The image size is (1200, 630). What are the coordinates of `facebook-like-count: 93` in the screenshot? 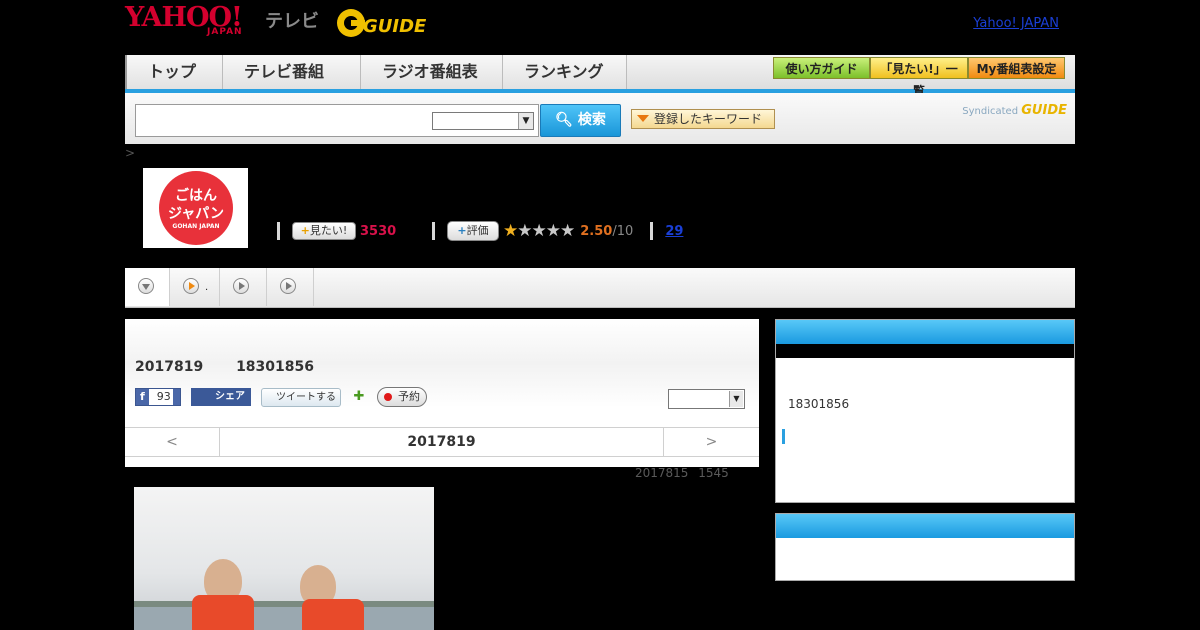 It's located at (160, 397).